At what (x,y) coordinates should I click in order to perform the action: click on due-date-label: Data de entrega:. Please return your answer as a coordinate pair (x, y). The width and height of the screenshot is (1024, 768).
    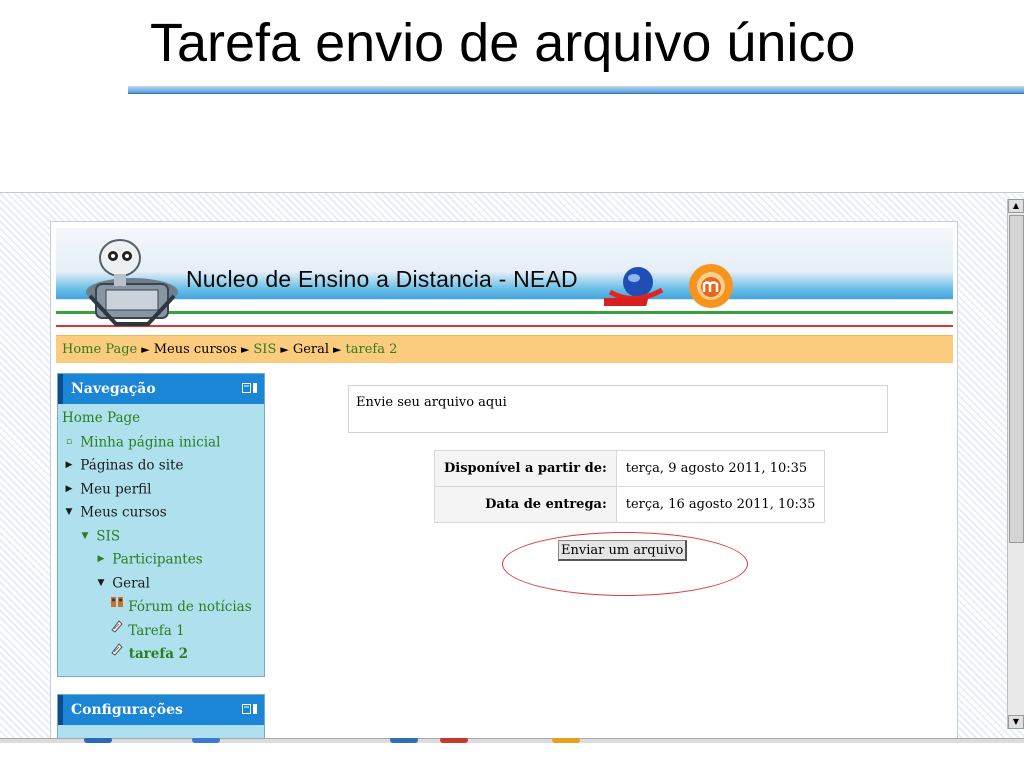
    Looking at the image, I should click on (525, 504).